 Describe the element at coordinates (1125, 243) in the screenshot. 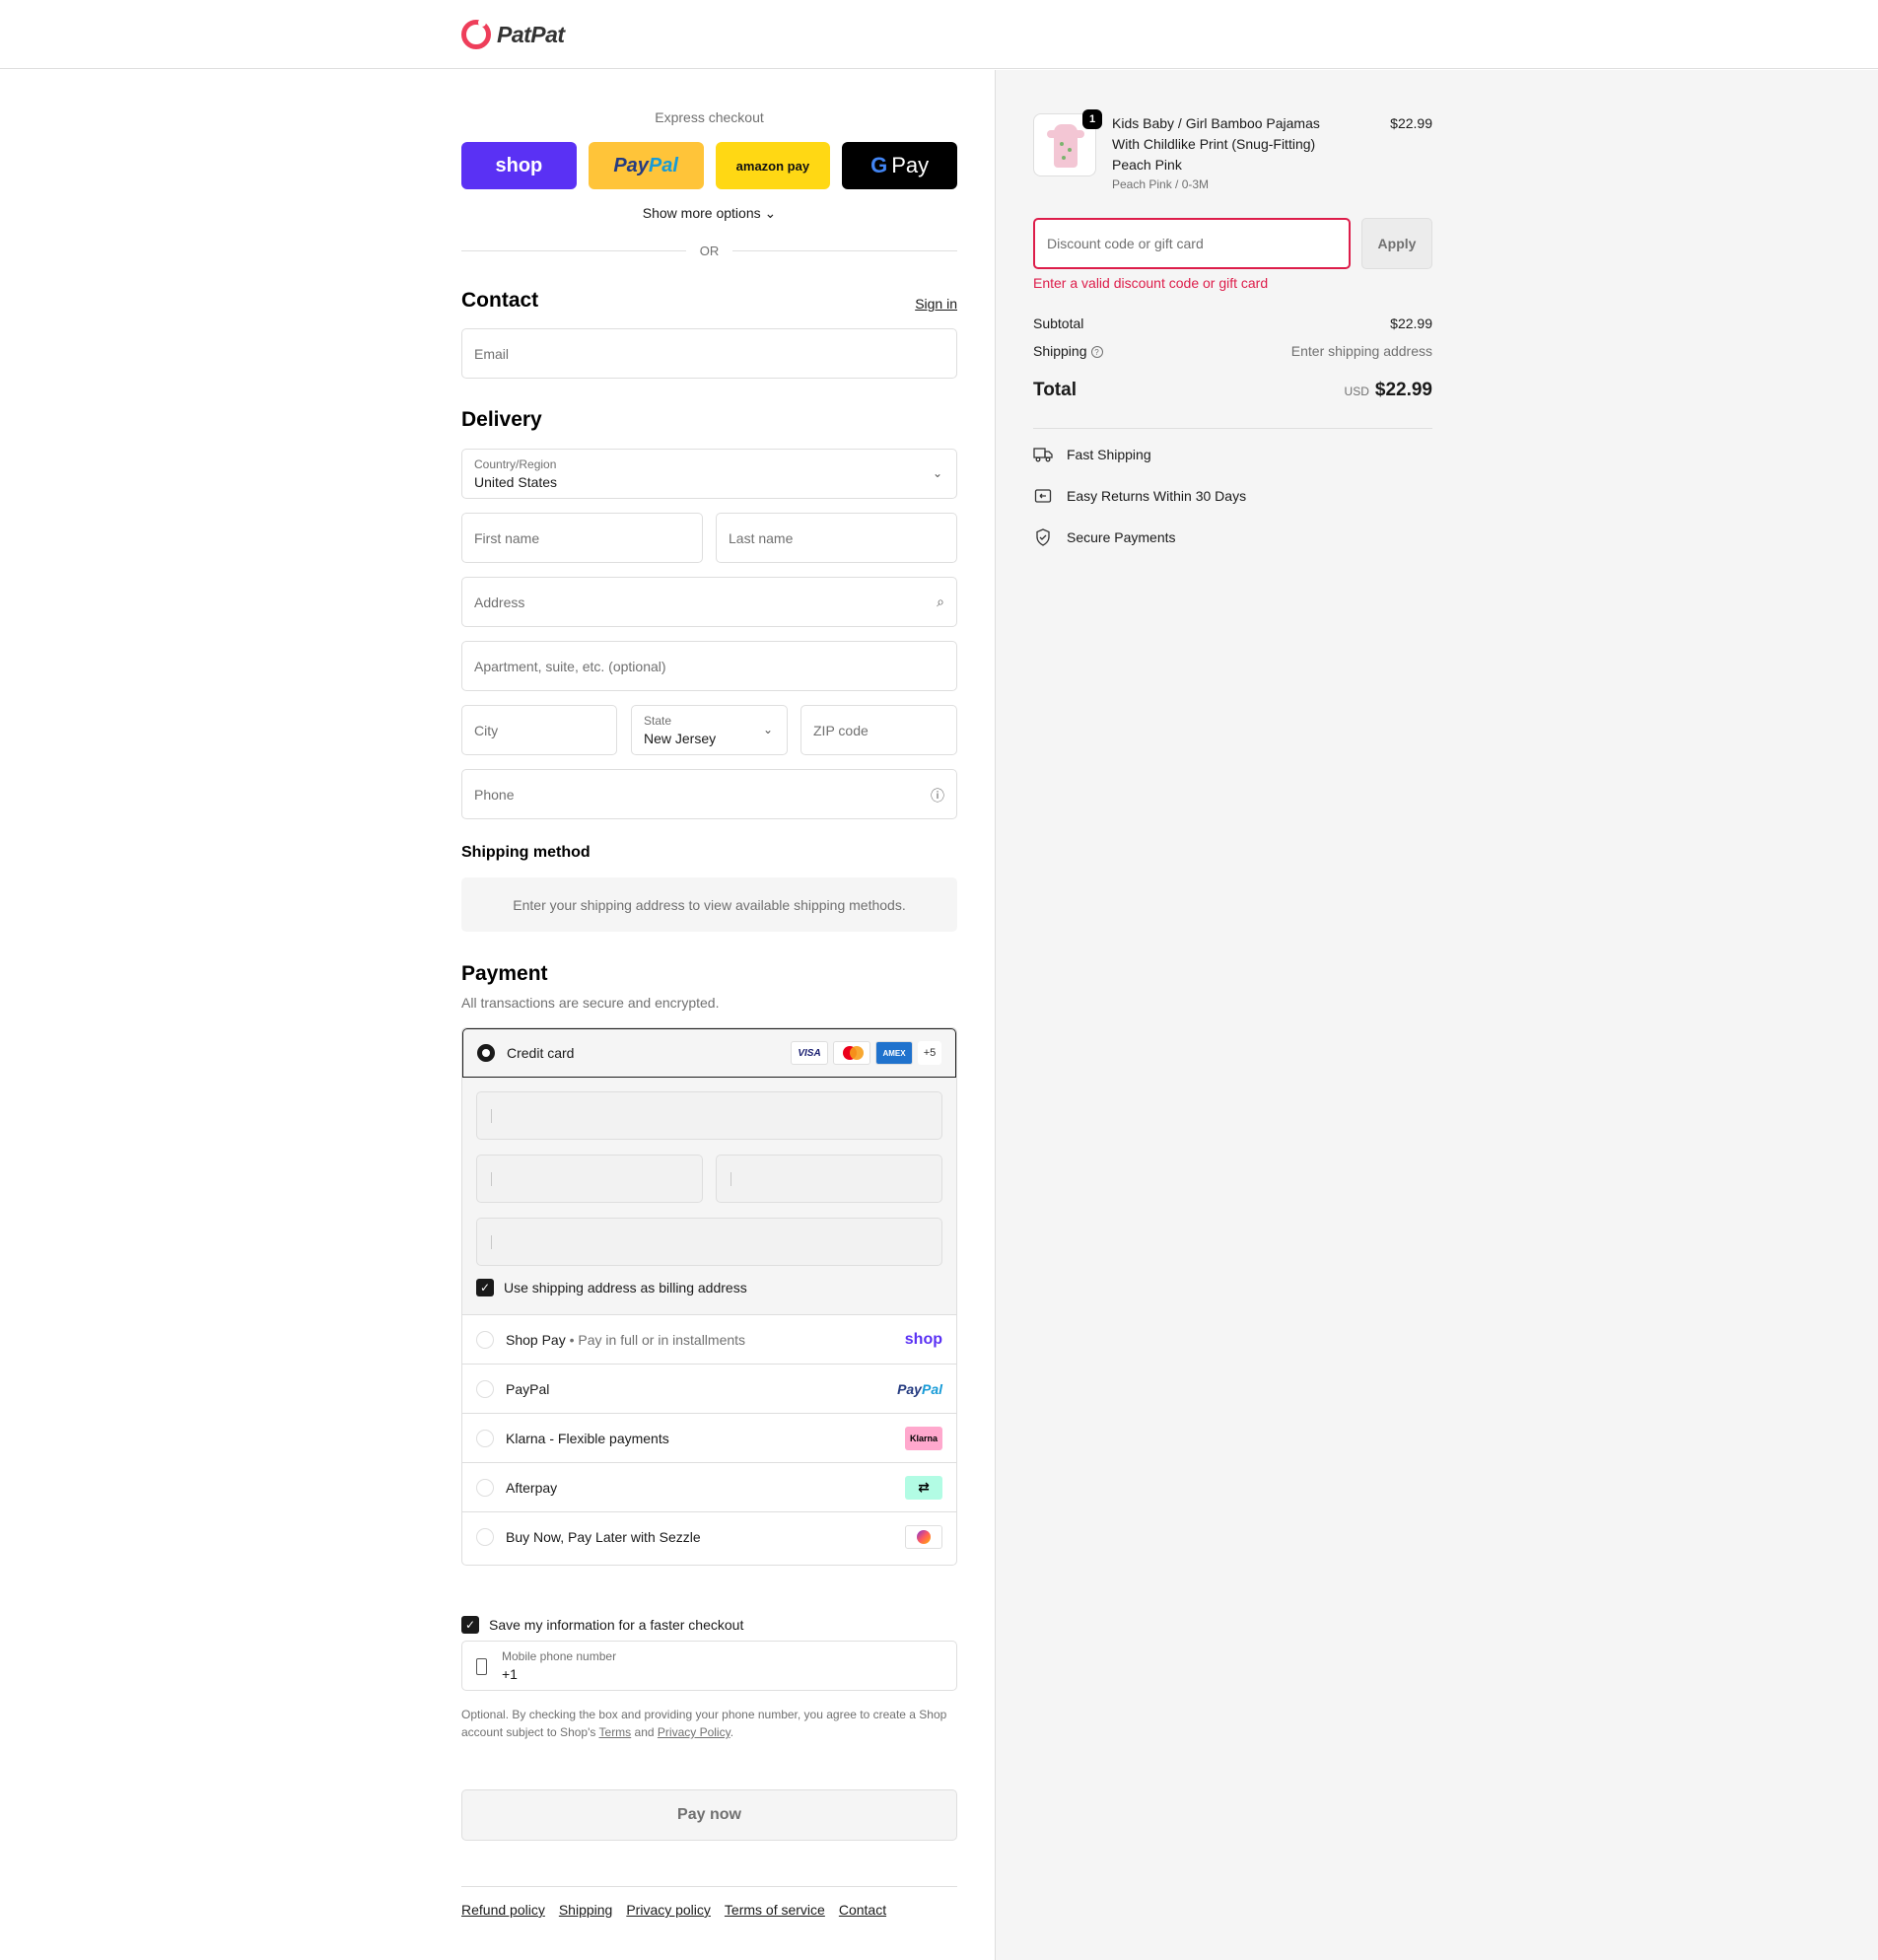

I see `discount-placeholder: Discount code or gift card` at that location.